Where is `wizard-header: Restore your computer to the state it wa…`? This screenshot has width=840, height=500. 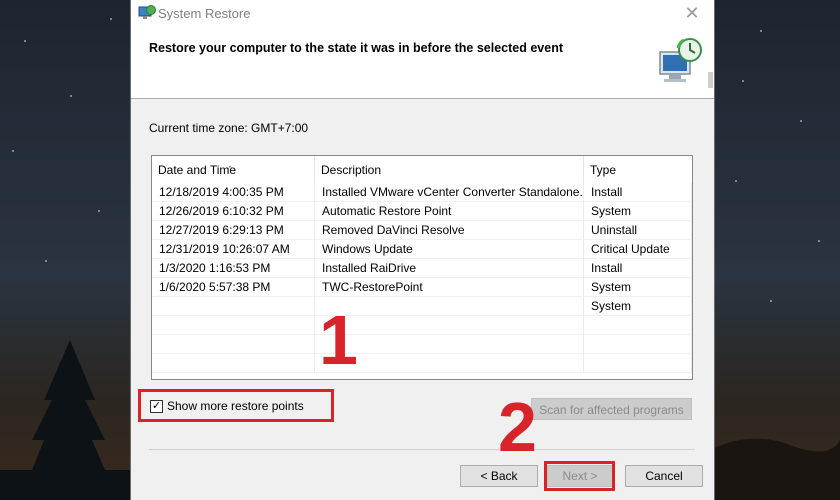 wizard-header: Restore your computer to the state it wa… is located at coordinates (422, 63).